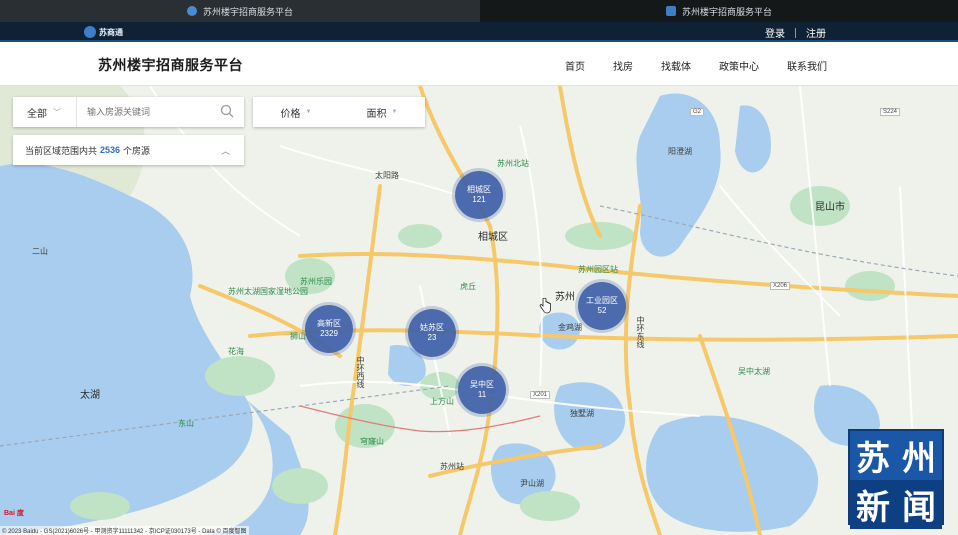 Image resolution: width=958 pixels, height=535 pixels. Describe the element at coordinates (890, 112) in the screenshot. I see `road-badge: S224` at that location.